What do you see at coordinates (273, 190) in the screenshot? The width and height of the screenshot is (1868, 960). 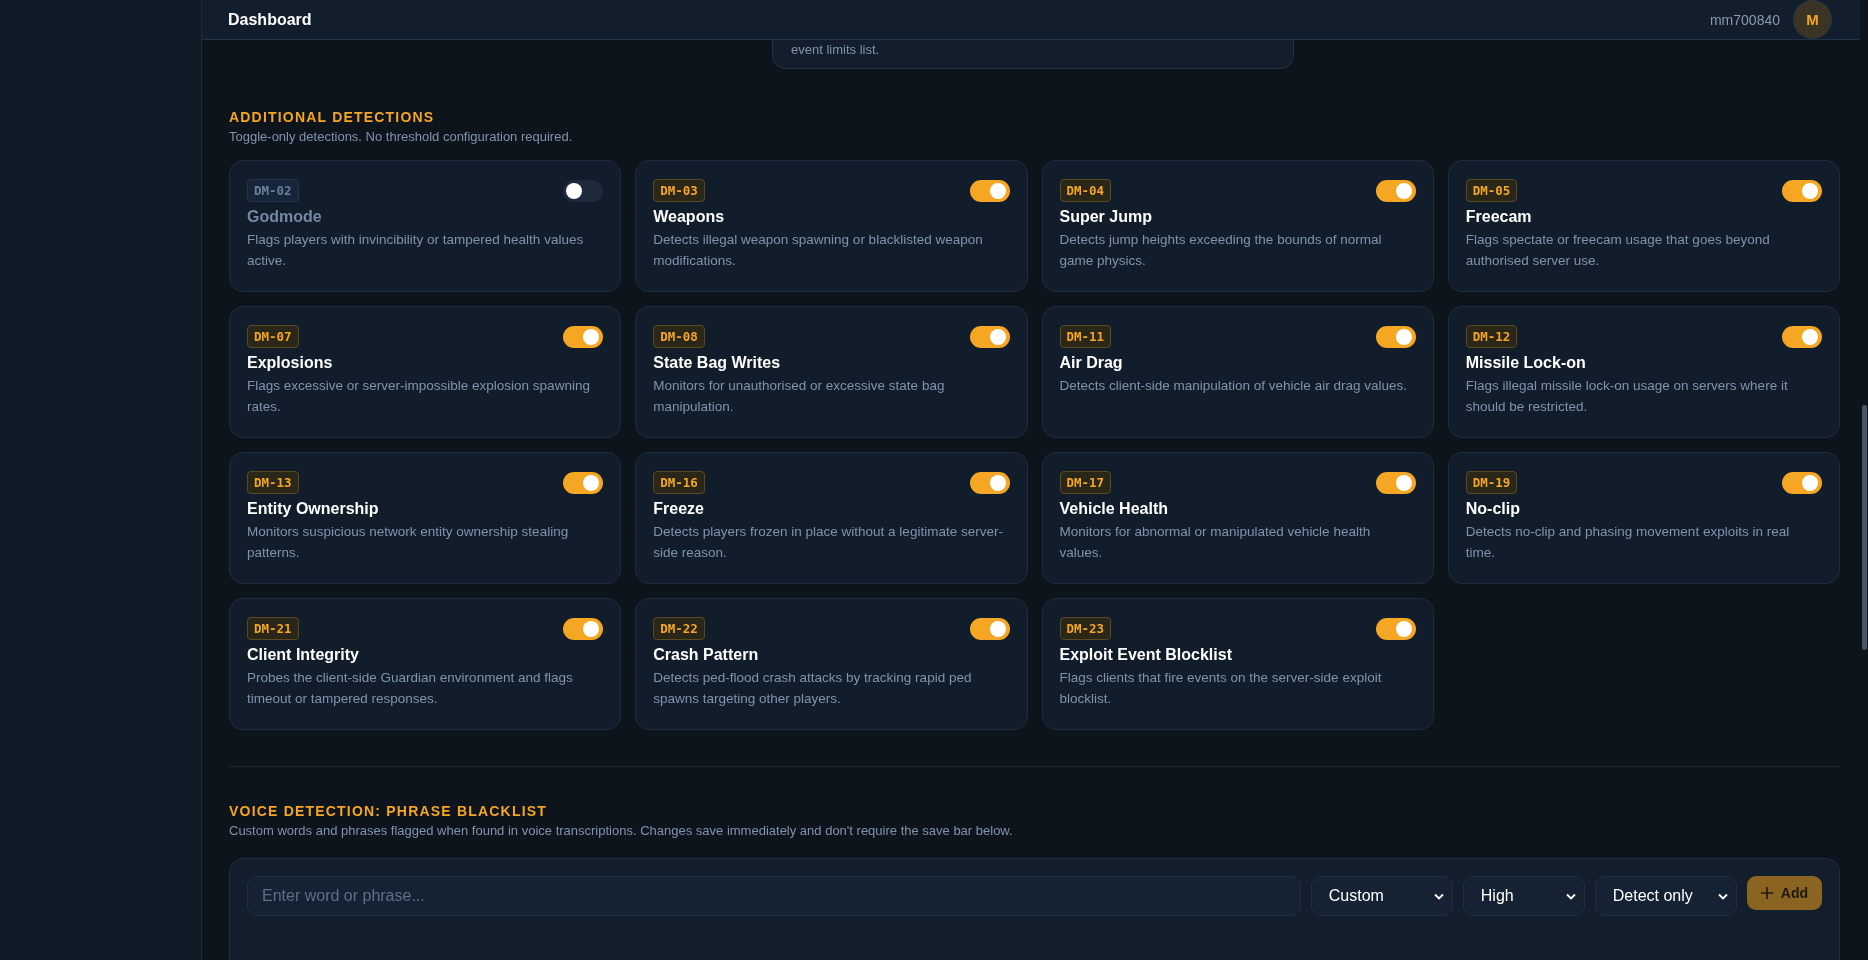 I see `detection-code: DM-02` at bounding box center [273, 190].